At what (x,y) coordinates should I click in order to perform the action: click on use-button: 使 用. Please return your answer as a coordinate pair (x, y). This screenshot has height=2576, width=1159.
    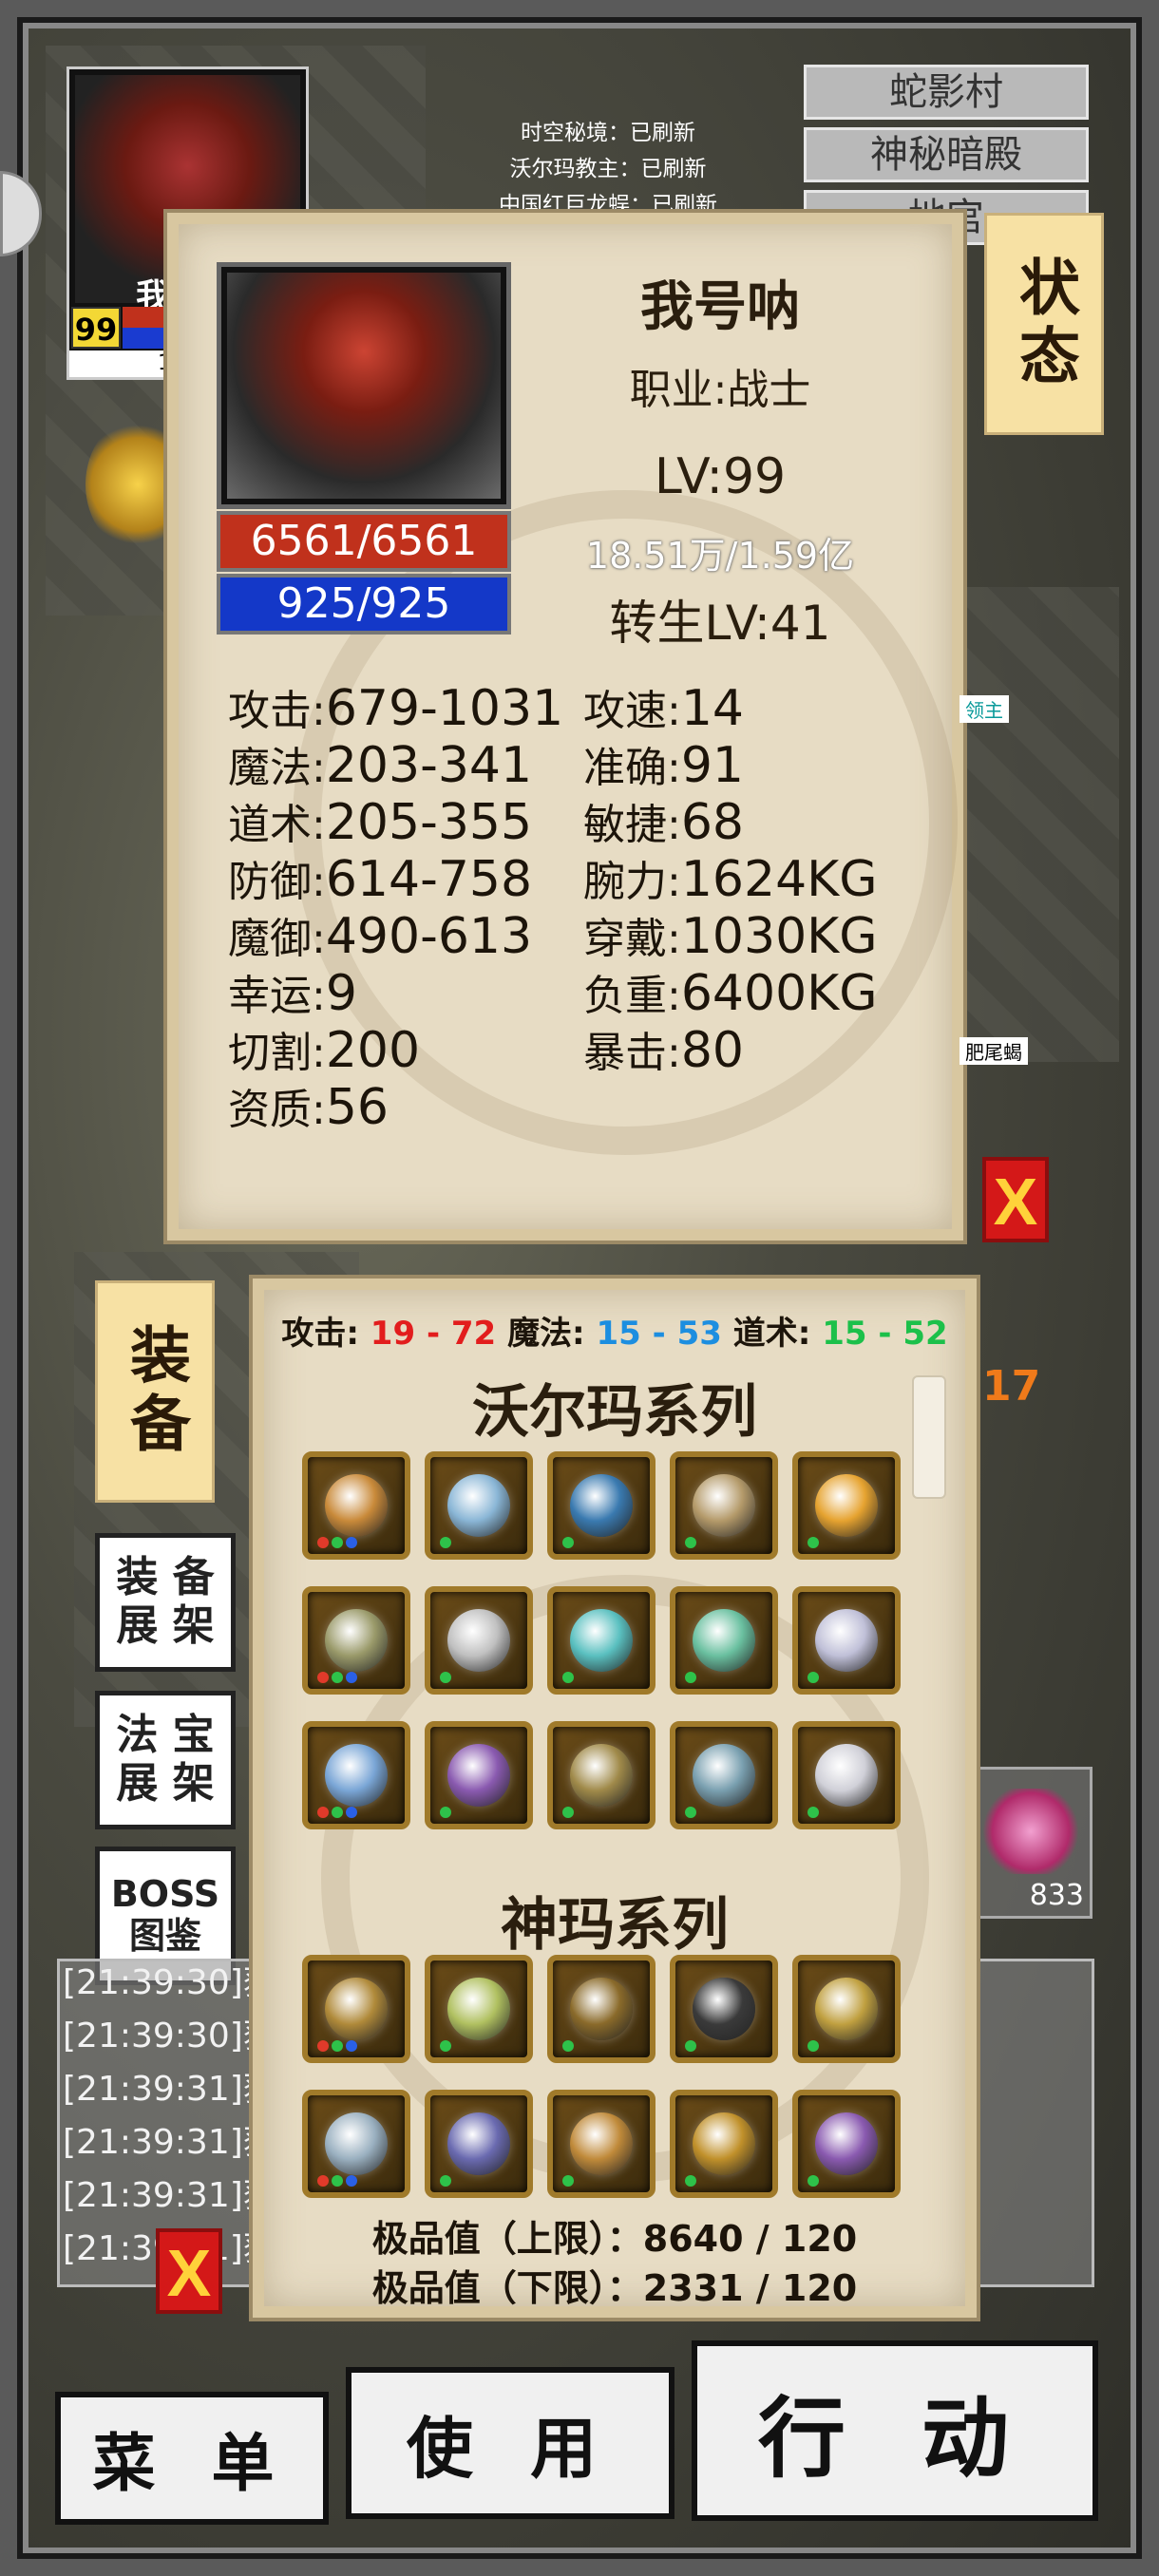
    Looking at the image, I should click on (510, 2443).